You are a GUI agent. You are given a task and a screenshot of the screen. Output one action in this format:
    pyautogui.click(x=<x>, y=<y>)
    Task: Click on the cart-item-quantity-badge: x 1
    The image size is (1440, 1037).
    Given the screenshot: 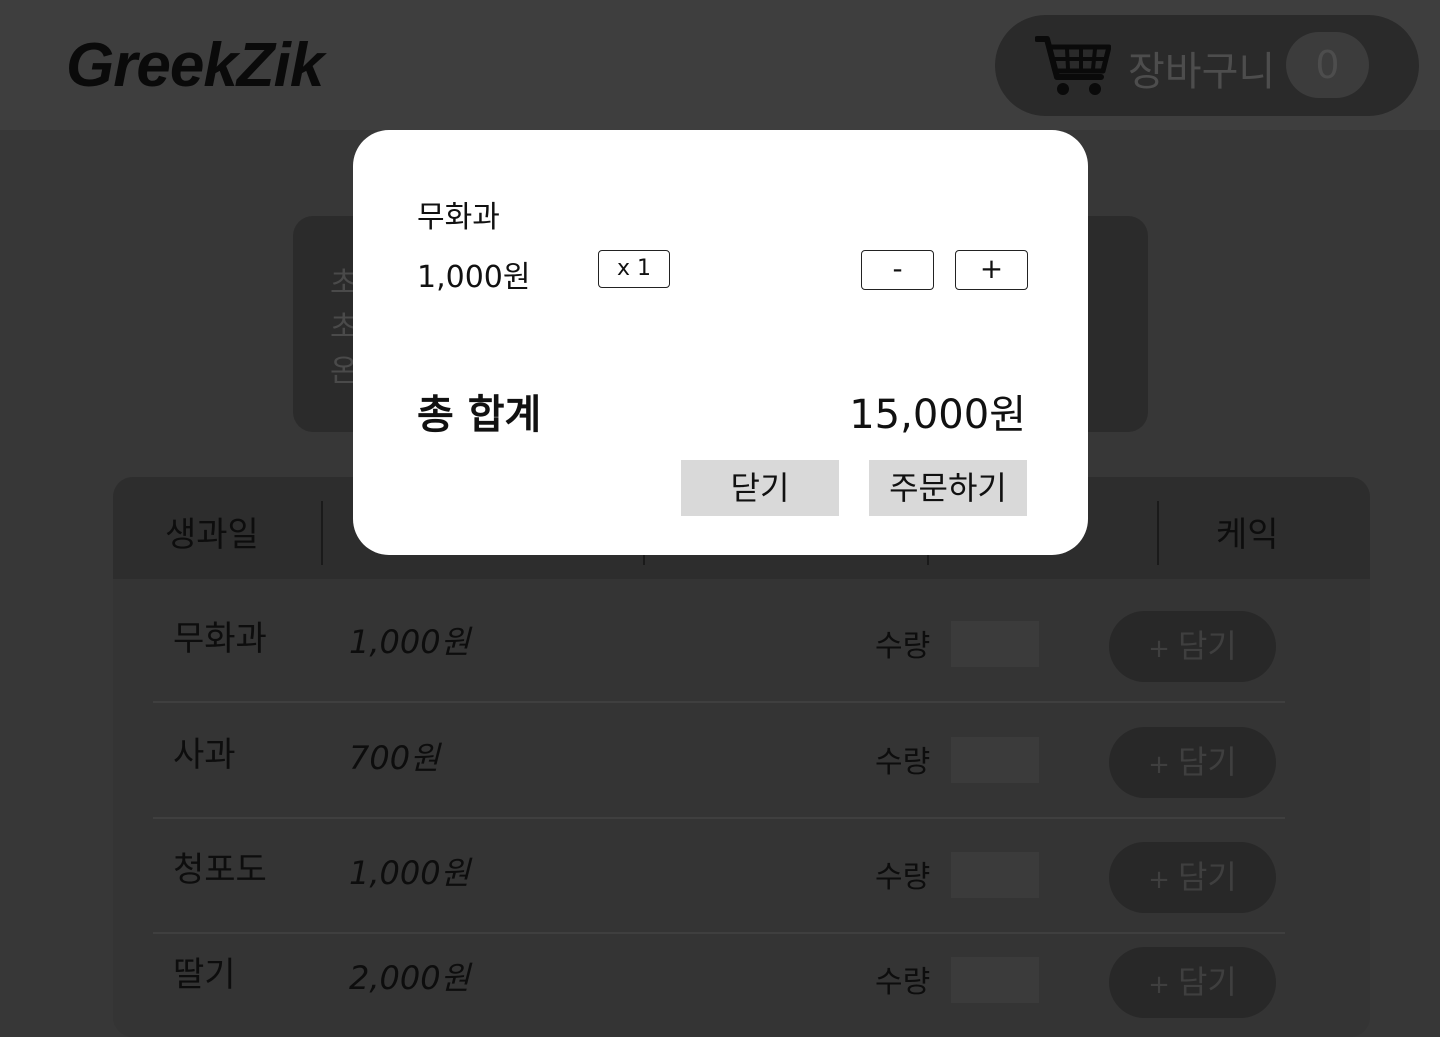 What is the action you would take?
    pyautogui.click(x=634, y=269)
    